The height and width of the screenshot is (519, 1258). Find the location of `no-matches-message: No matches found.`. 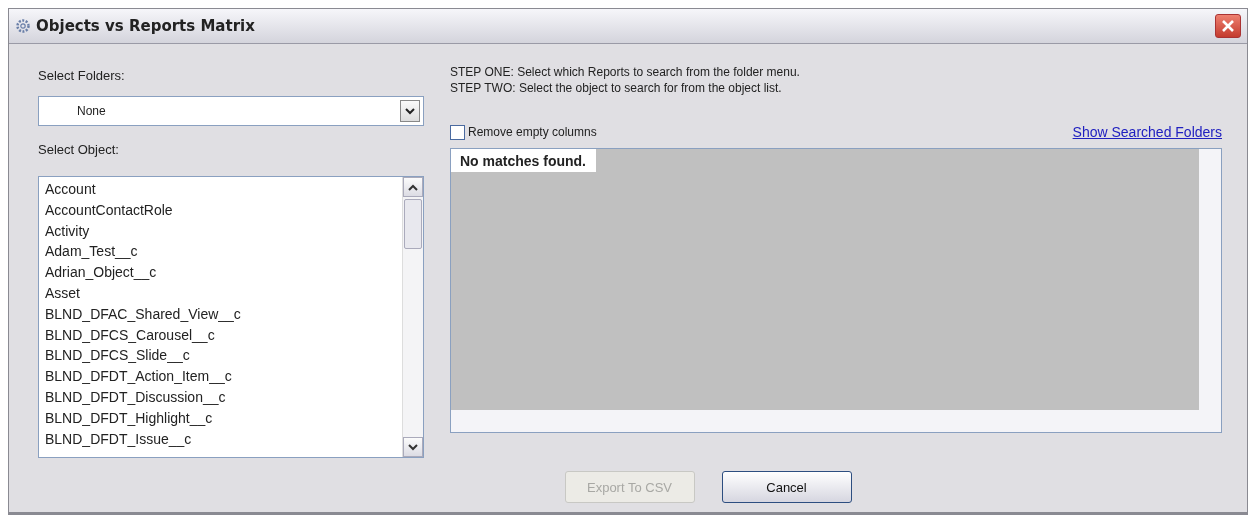

no-matches-message: No matches found. is located at coordinates (523, 160).